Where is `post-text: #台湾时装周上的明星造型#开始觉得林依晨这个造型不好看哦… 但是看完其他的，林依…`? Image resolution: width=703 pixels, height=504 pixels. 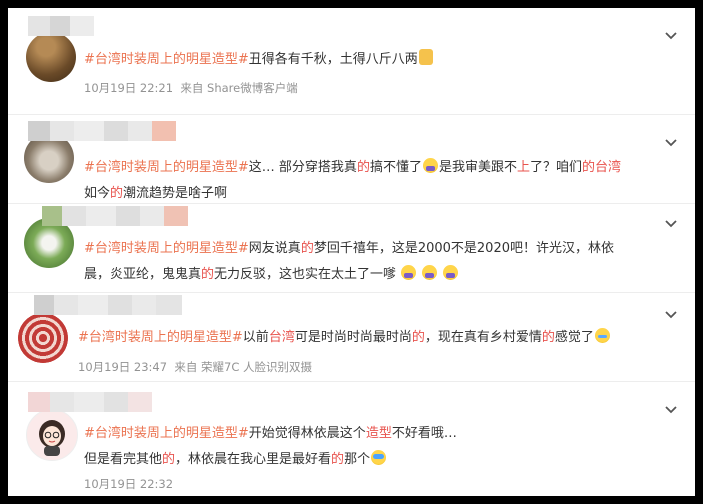
post-text: #台湾时装周上的明星造型#开始觉得林依晨这个造型不好看哦… 但是看完其他的，林依… is located at coordinates (270, 446).